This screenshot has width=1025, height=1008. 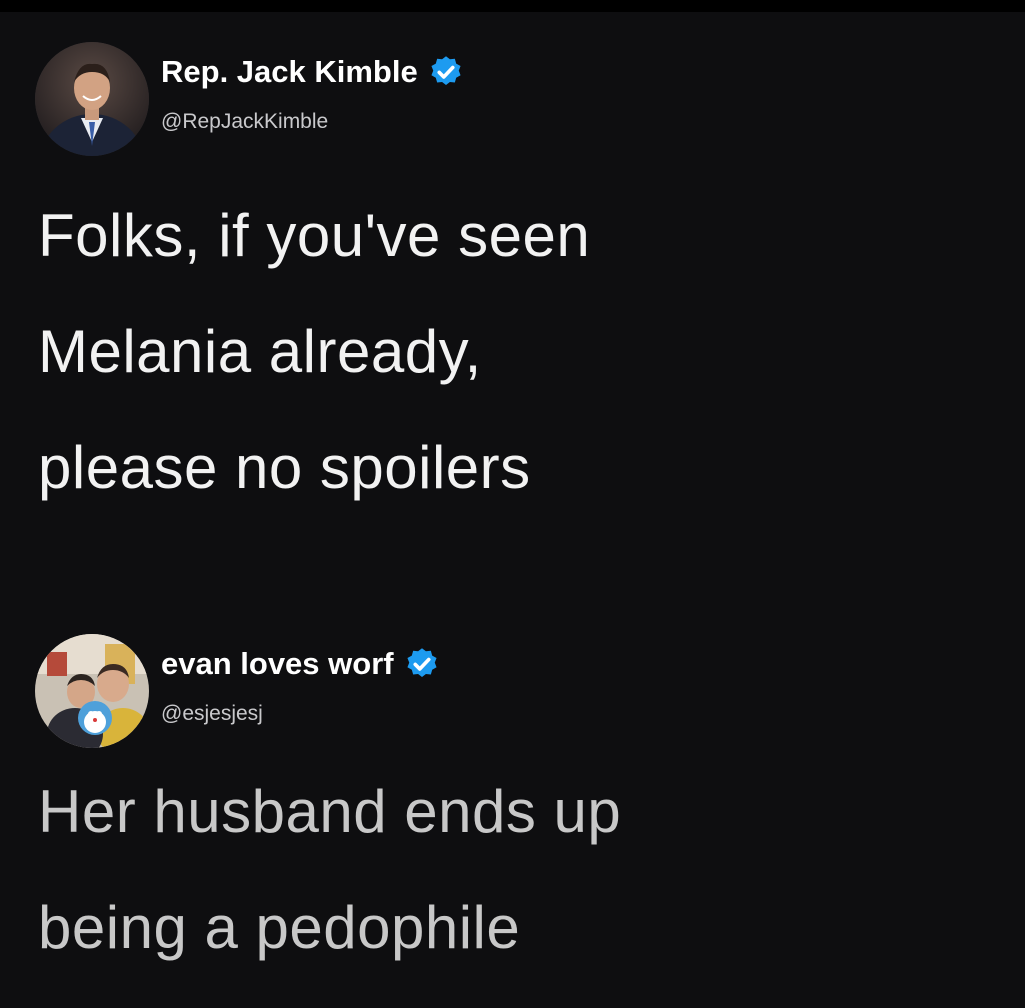 I want to click on user-handle: @esjesjesj, so click(x=212, y=714).